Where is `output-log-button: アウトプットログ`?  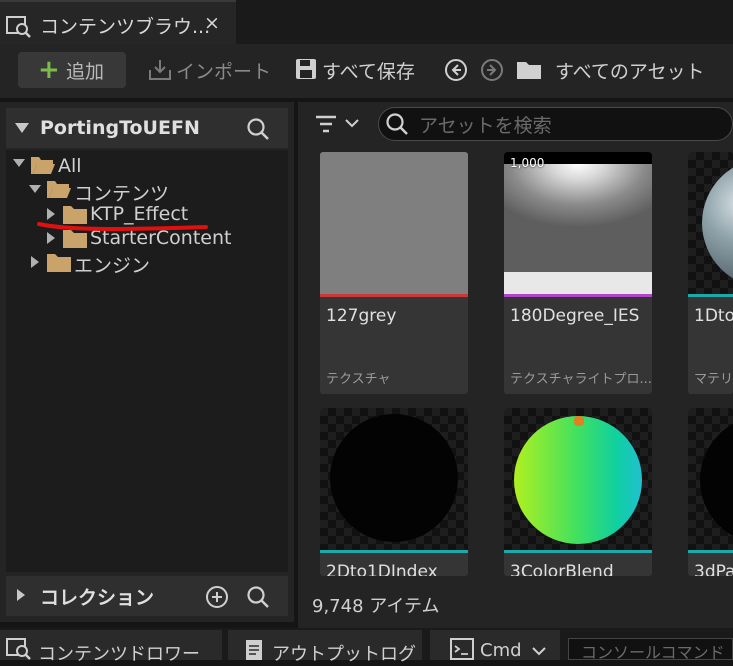
output-log-button: アウトプットログ is located at coordinates (325, 647).